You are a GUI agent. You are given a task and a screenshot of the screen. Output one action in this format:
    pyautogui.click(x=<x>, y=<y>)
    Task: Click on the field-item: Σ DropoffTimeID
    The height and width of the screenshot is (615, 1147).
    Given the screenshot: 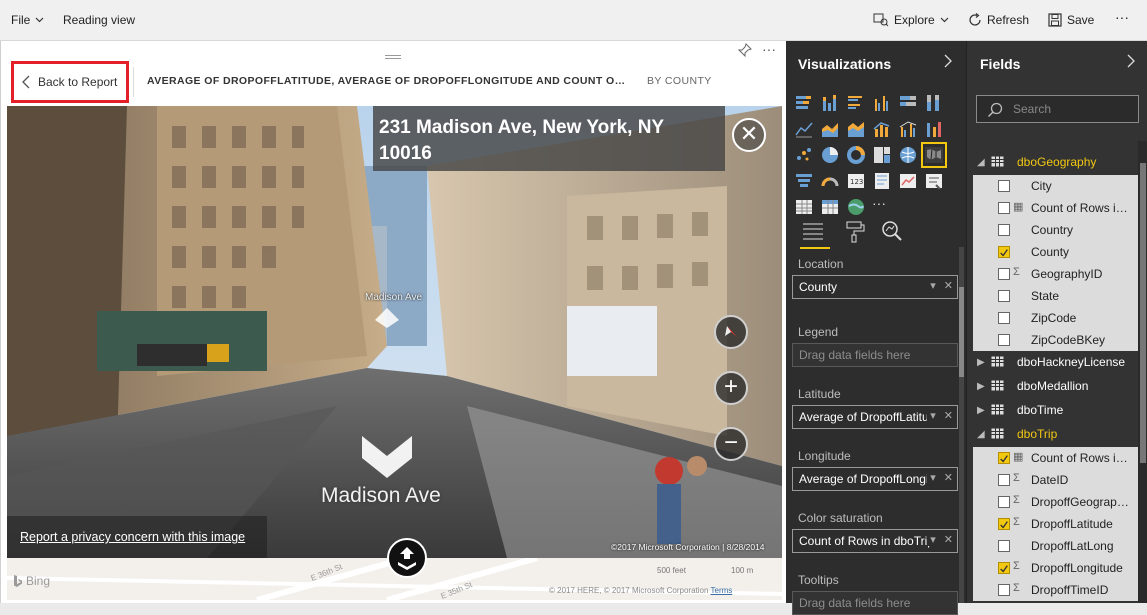 What is the action you would take?
    pyautogui.click(x=1055, y=590)
    